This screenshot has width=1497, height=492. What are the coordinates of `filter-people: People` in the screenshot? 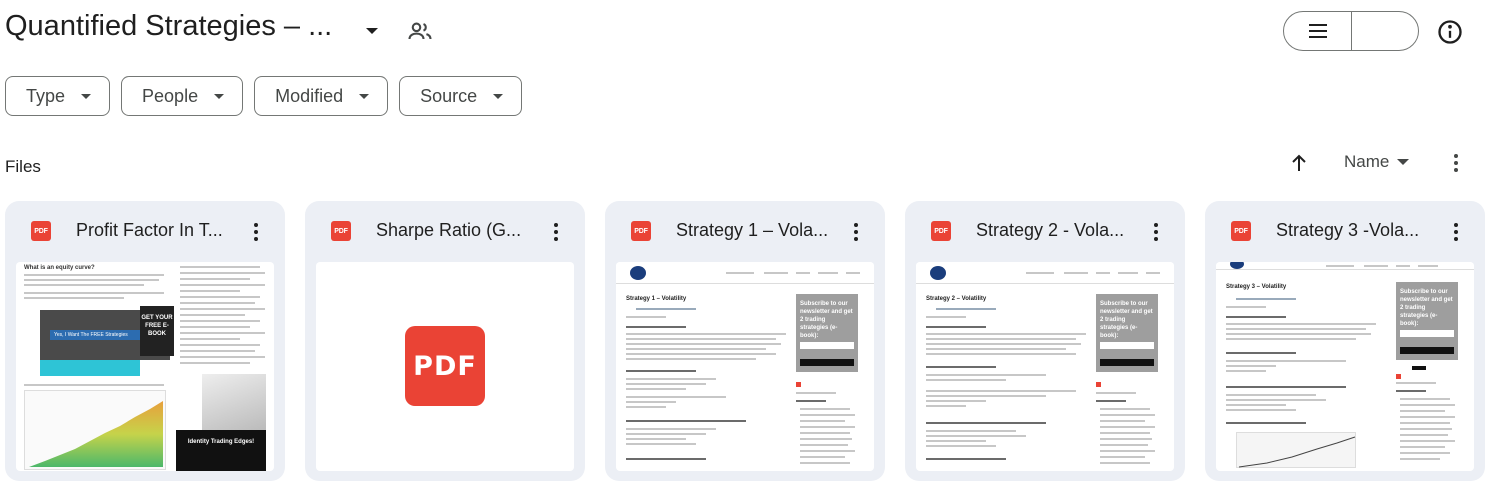 It's located at (182, 96).